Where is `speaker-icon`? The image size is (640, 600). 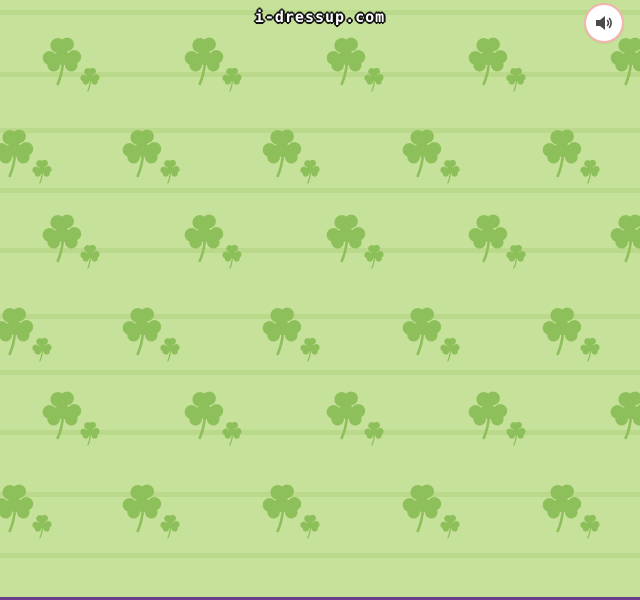 speaker-icon is located at coordinates (604, 23).